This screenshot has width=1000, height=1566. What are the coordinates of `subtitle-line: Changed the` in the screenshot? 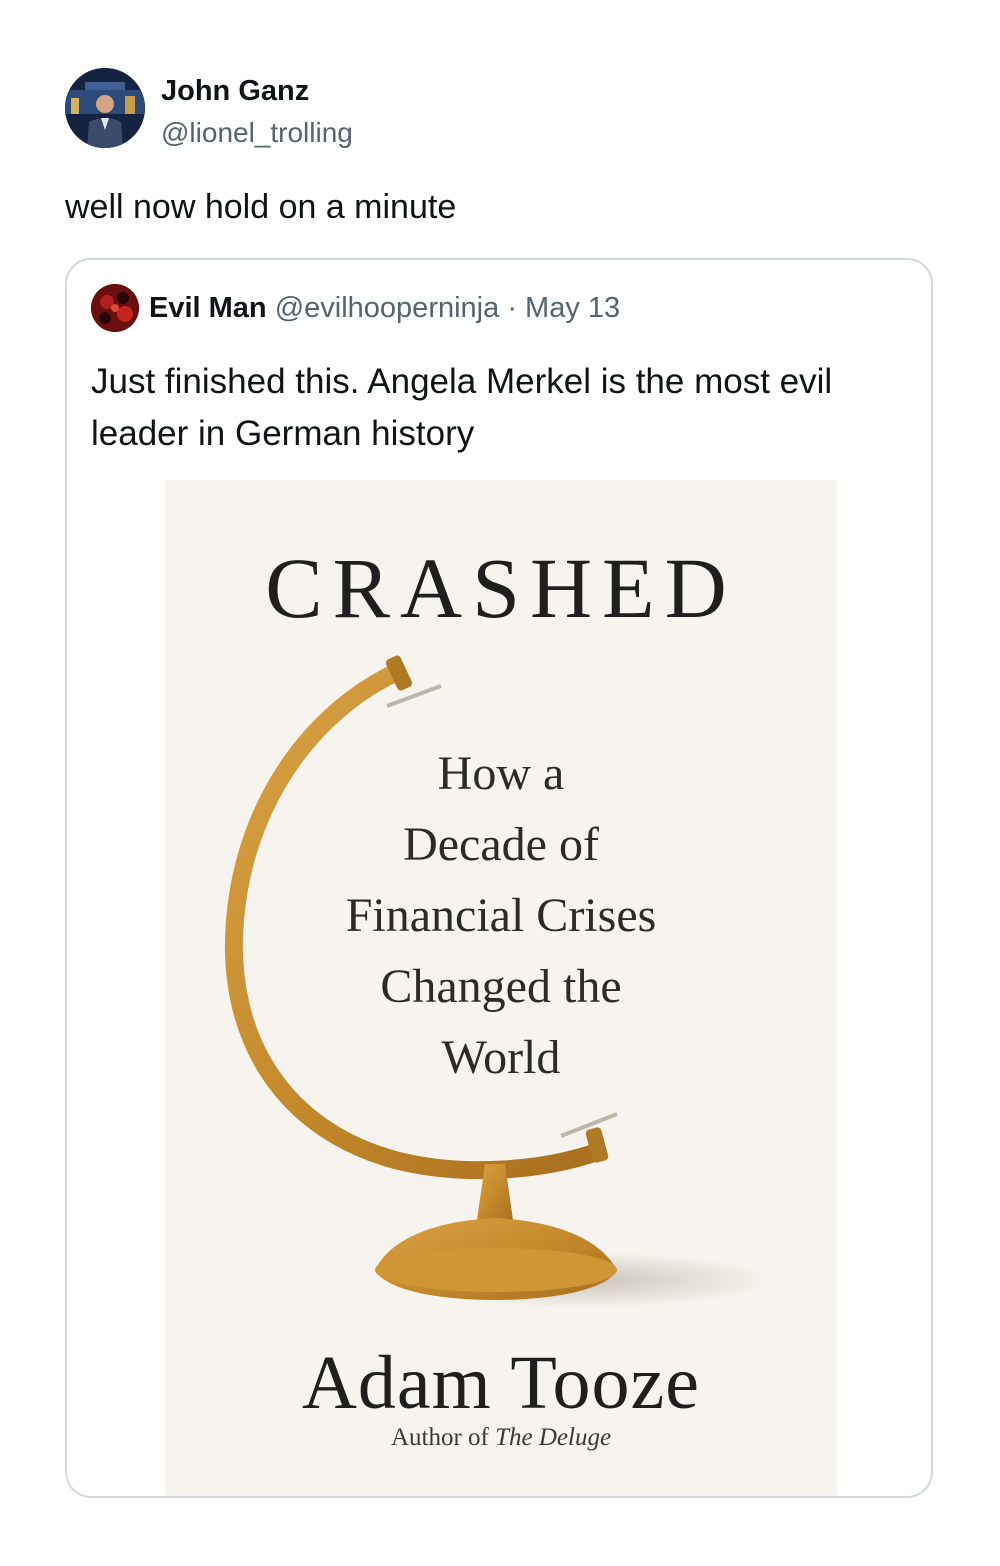 It's located at (501, 986).